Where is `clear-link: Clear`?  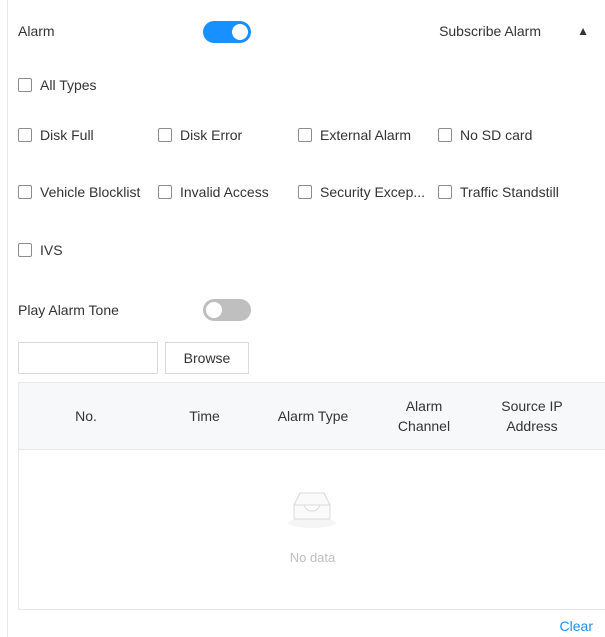 clear-link: Clear is located at coordinates (576, 626).